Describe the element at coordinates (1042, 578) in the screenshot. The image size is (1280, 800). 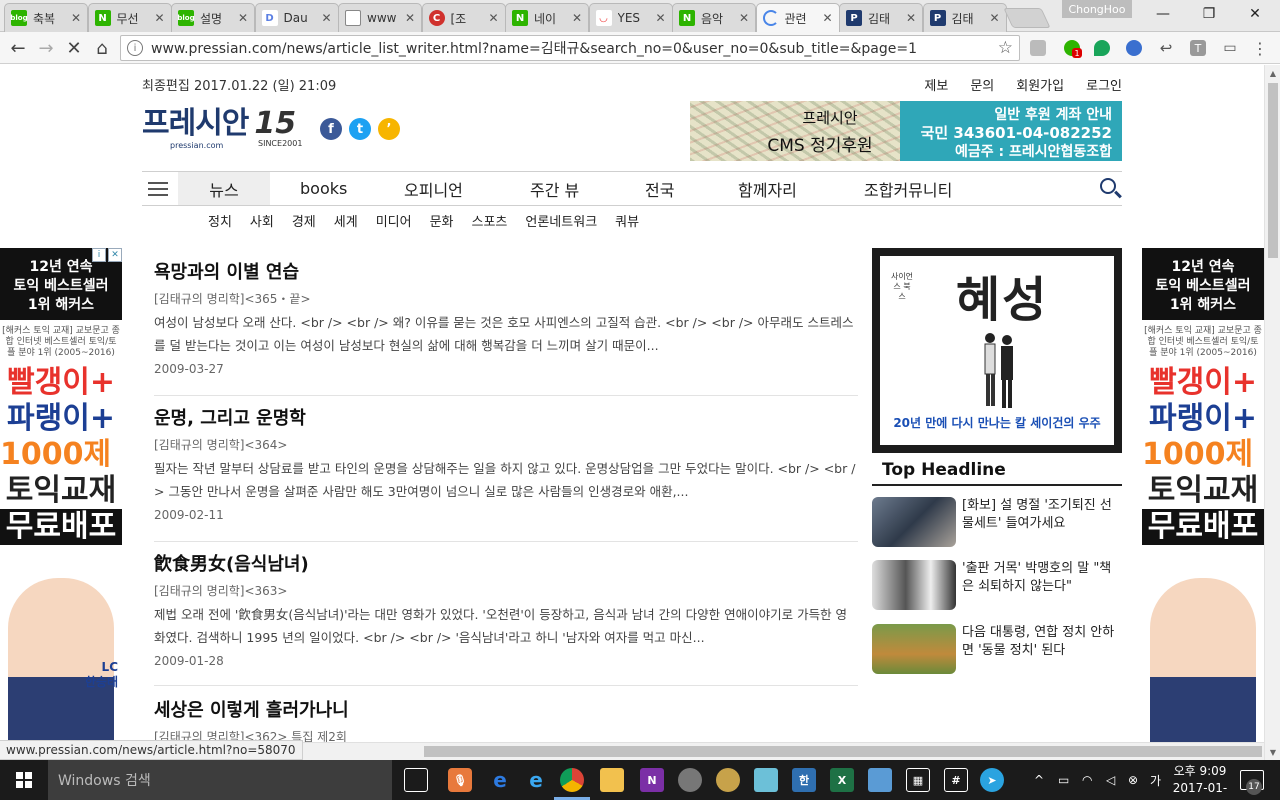
I see `headline-text: '출판 거목' 박맹호의 말 "책은 쇠퇴하지 않는다"` at that location.